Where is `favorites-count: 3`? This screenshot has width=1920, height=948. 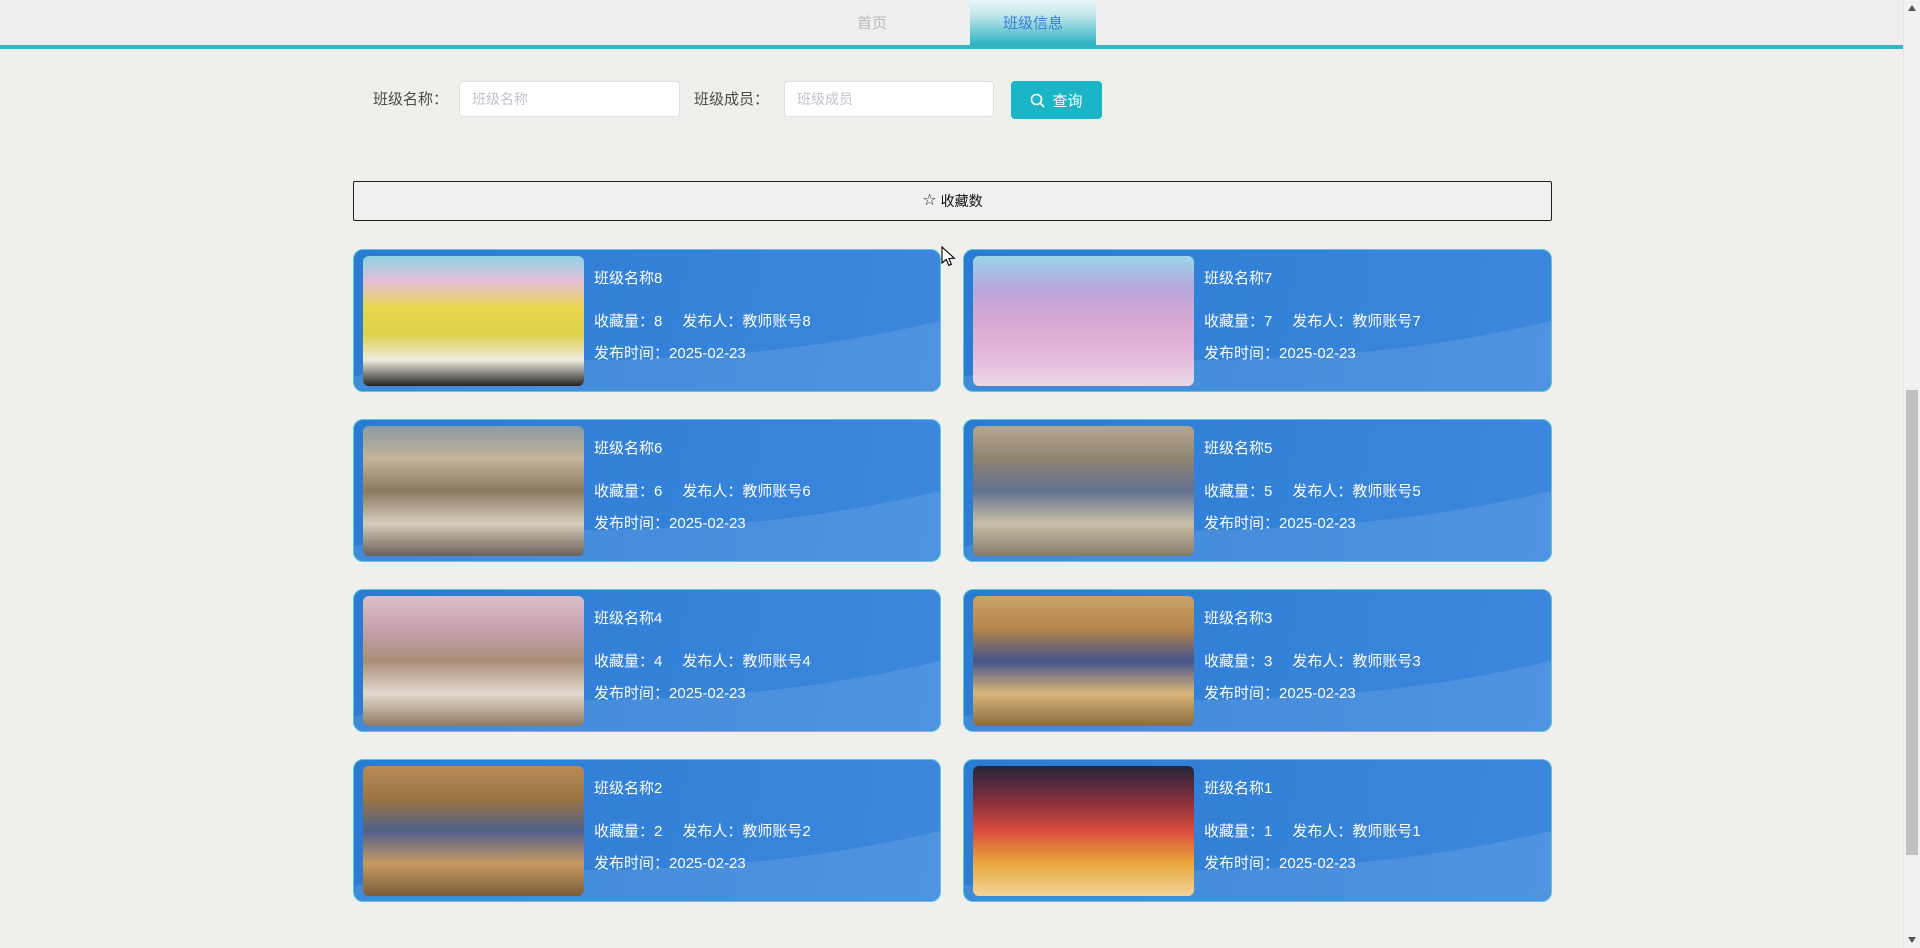 favorites-count: 3 is located at coordinates (1268, 661).